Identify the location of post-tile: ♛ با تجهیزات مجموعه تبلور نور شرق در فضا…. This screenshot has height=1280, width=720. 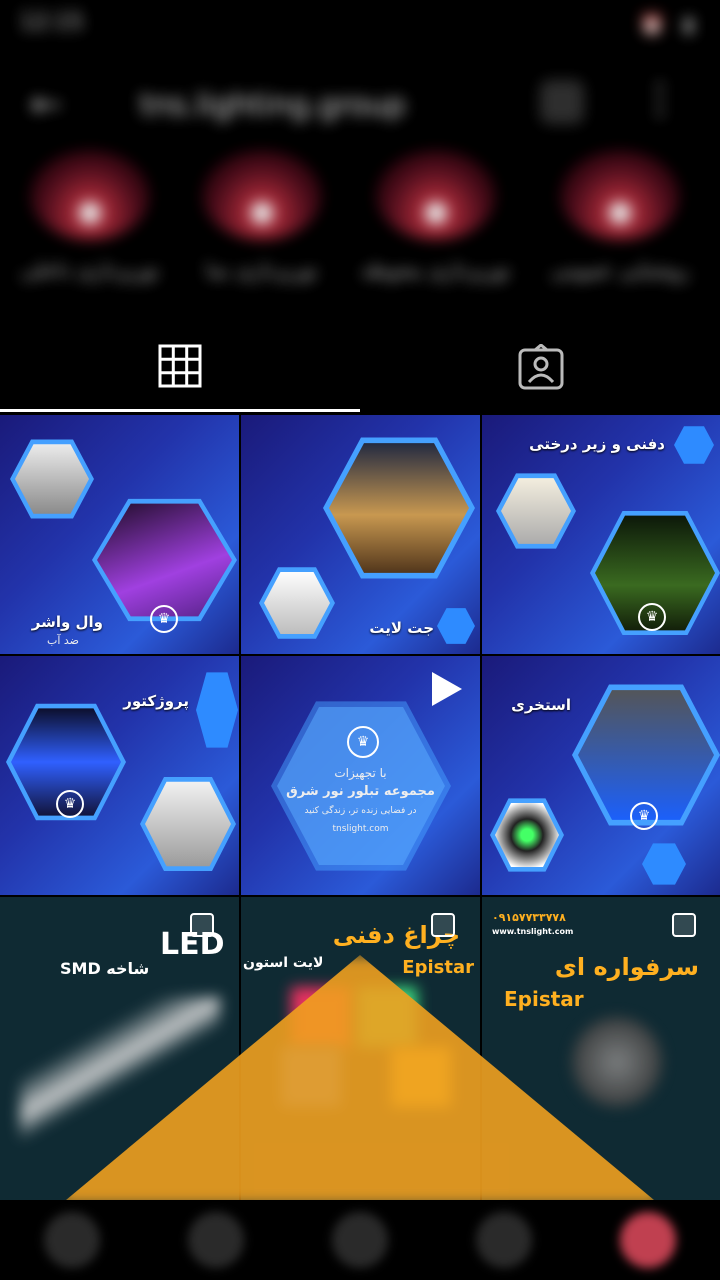
(360, 775).